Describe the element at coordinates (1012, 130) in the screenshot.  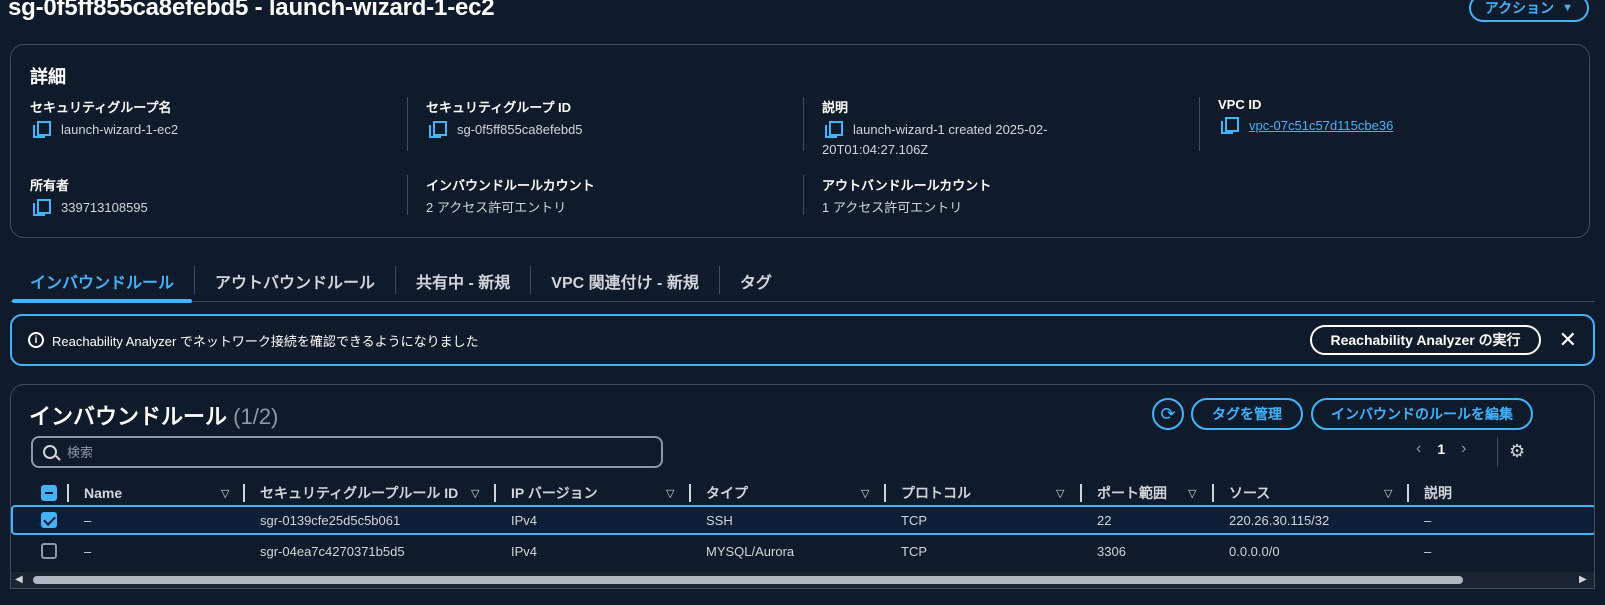
I see `field-value-row: launch-wizard-1 created 2025-02-` at that location.